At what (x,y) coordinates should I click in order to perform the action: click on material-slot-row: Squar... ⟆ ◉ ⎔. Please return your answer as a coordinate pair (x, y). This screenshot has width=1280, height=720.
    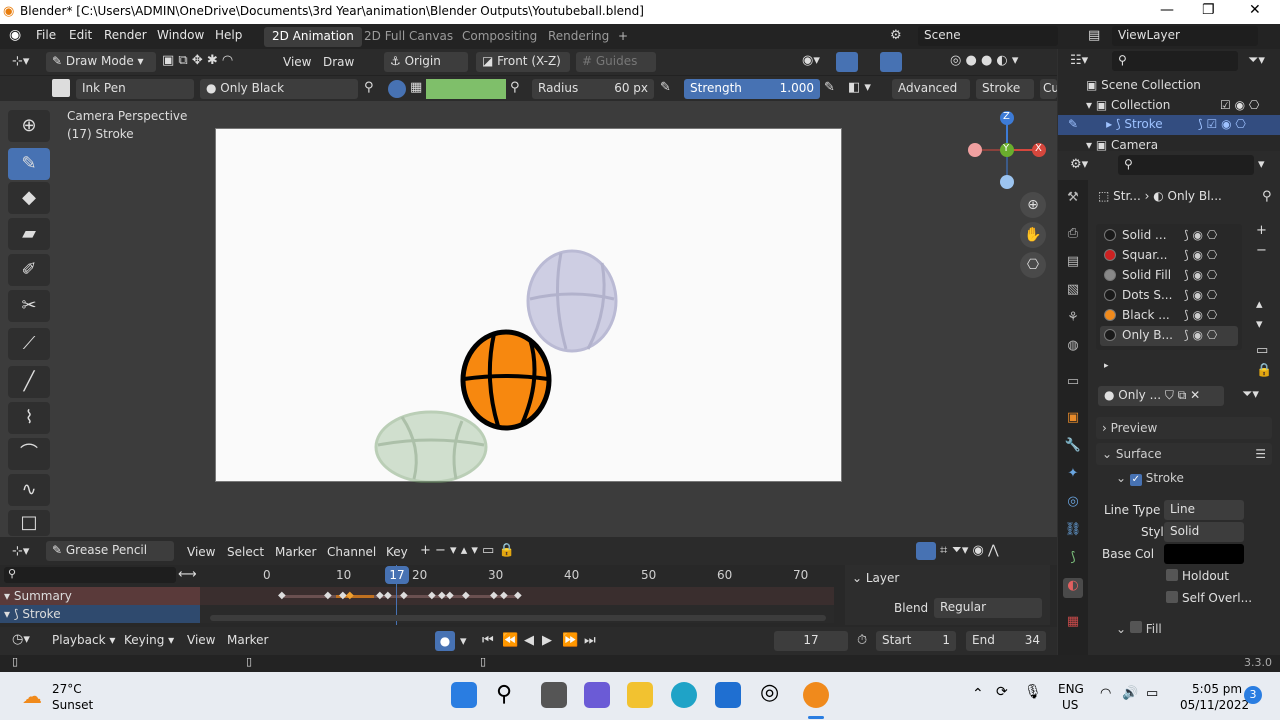
    Looking at the image, I should click on (1169, 256).